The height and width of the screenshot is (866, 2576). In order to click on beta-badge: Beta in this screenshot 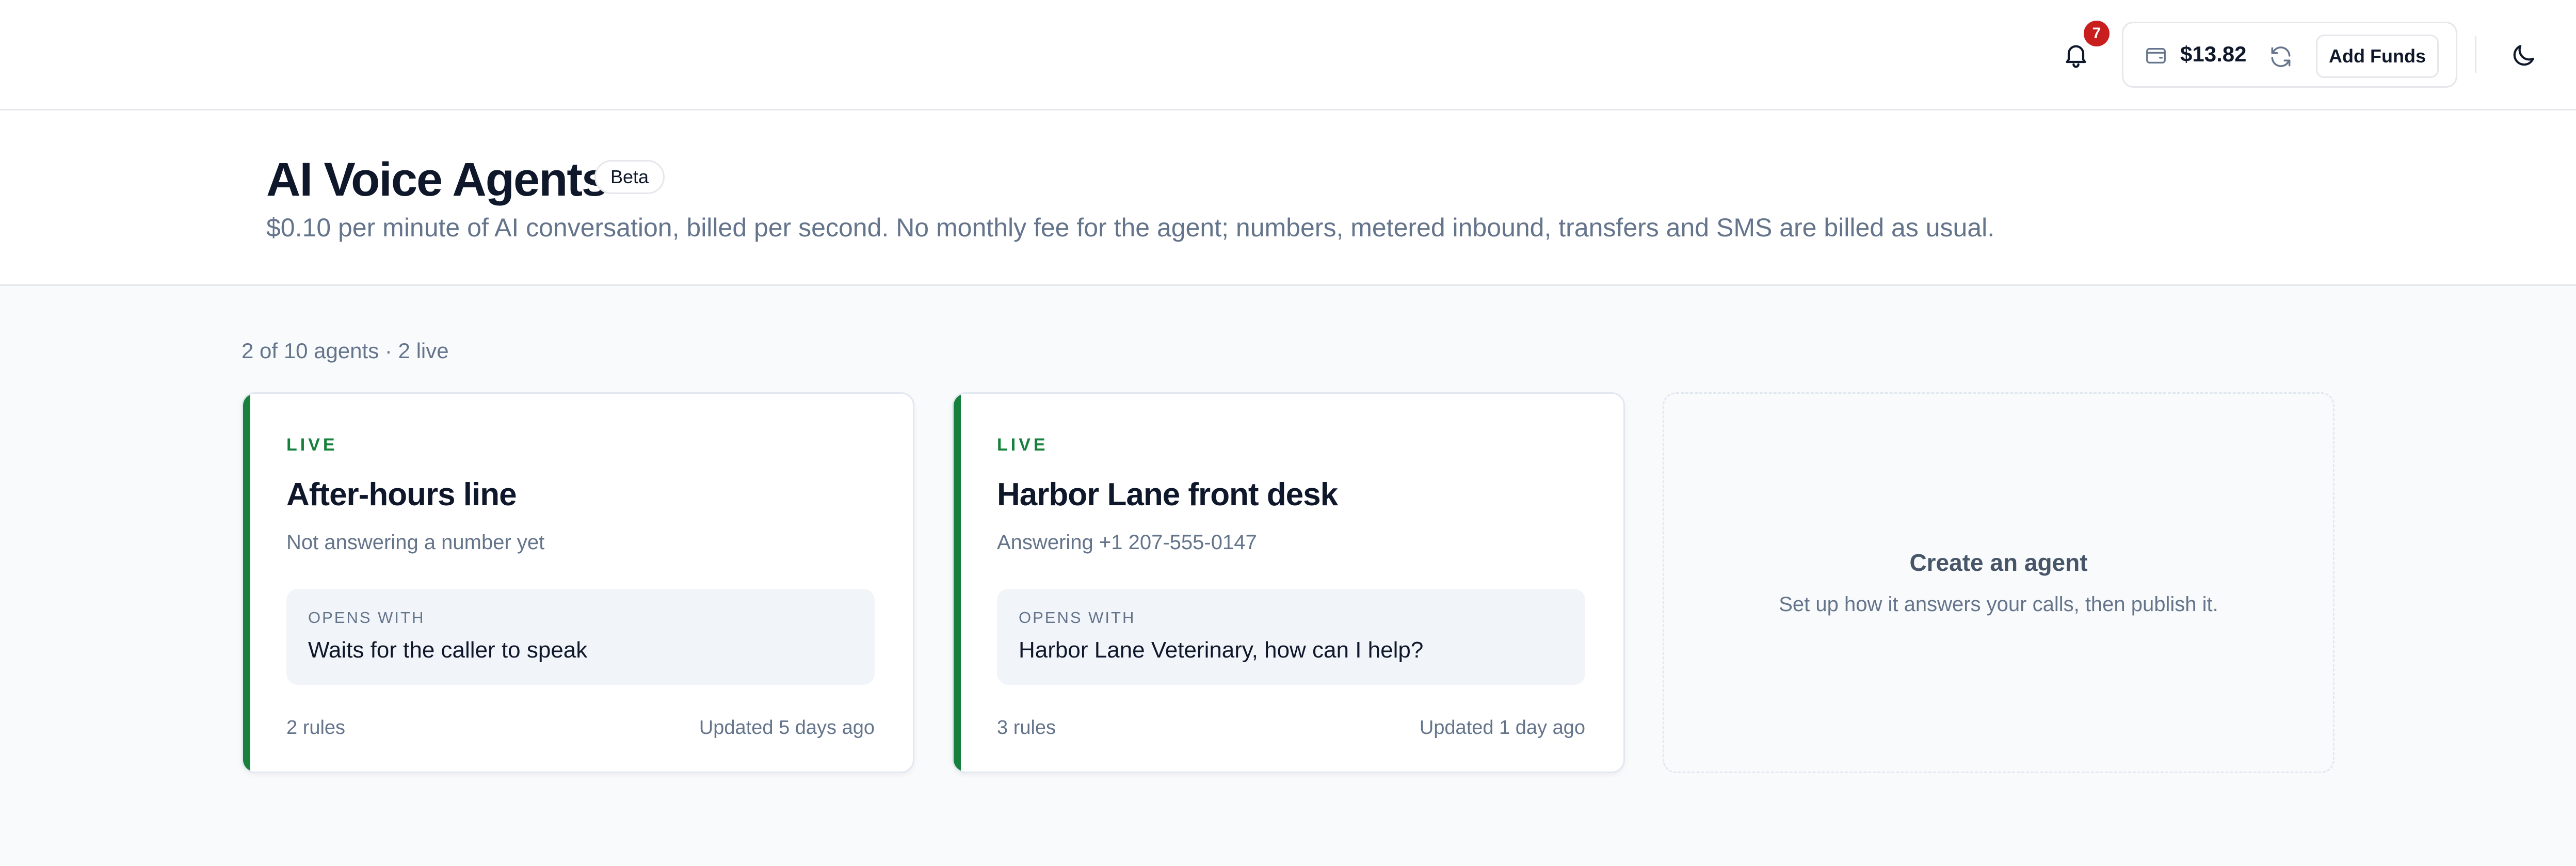, I will do `click(629, 177)`.